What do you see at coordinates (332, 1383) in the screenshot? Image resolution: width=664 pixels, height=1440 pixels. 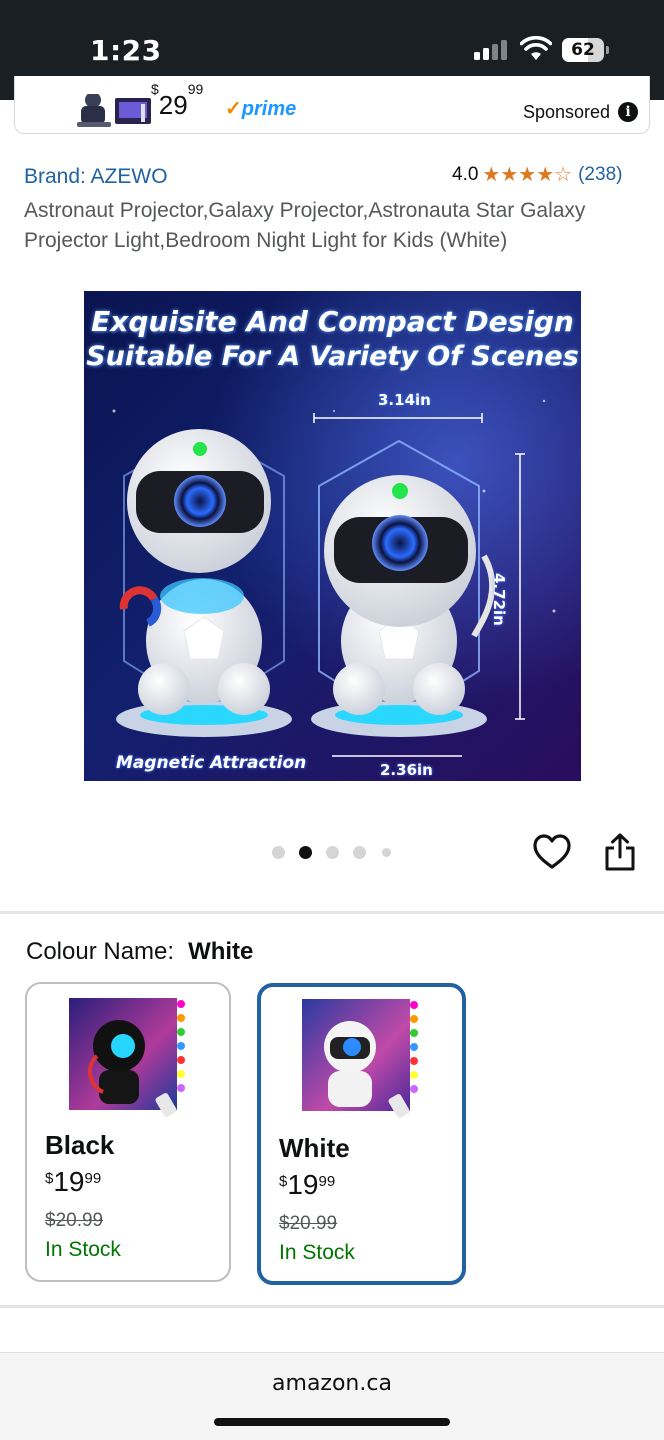 I see `url-bar: amazon.ca` at bounding box center [332, 1383].